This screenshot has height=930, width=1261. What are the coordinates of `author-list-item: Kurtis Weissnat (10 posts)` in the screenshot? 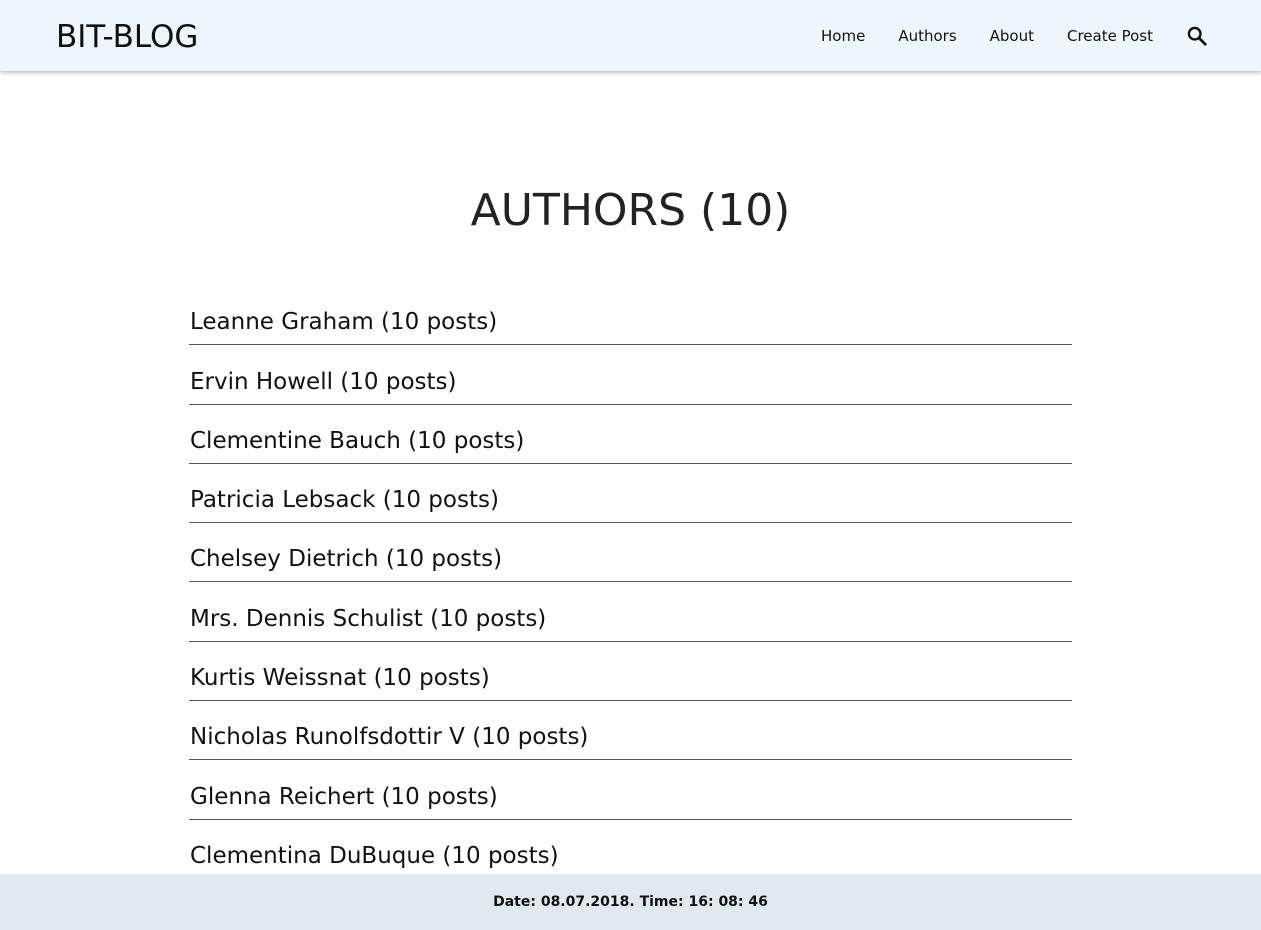 It's located at (630, 672).